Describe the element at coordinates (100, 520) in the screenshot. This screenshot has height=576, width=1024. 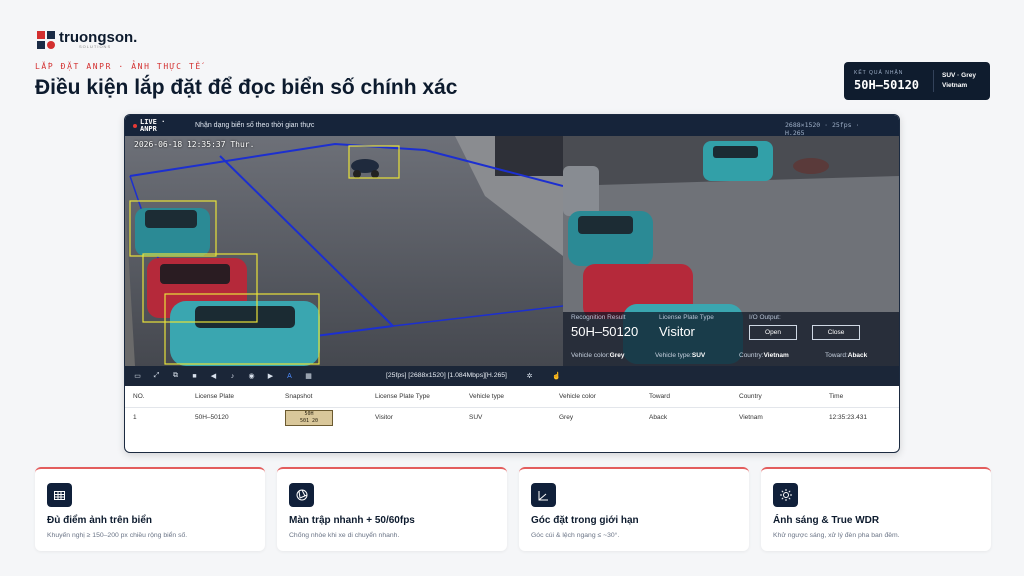
I see `card-title: Đủ điểm ảnh trên biển` at that location.